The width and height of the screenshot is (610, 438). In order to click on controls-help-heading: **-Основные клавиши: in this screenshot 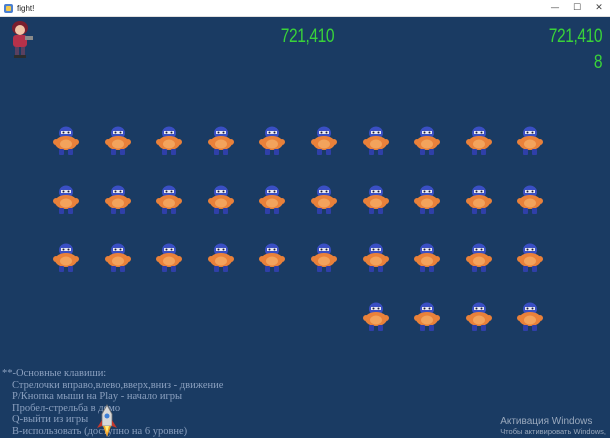, I will do `click(54, 373)`.